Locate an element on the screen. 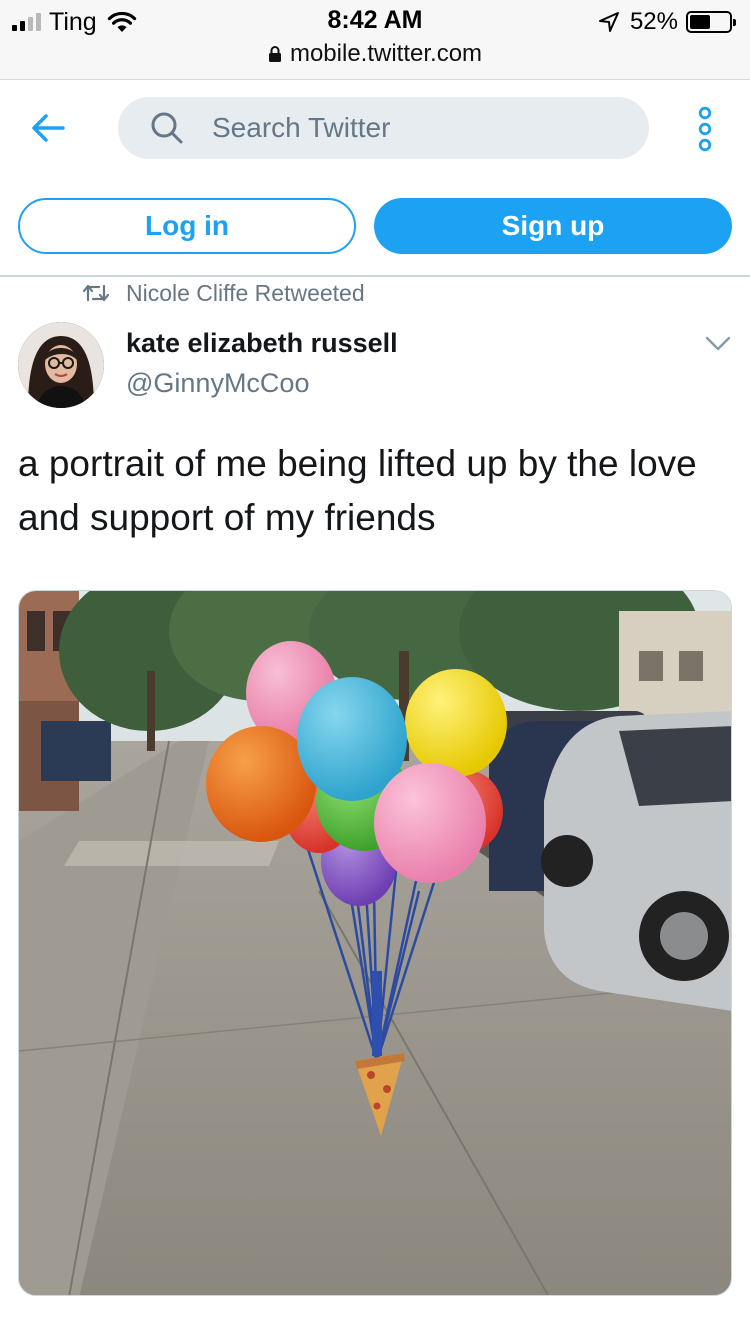 This screenshot has height=1334, width=750. status-bar: Ting 8:42 AM 52% mobile.twitter.com is located at coordinates (375, 40).